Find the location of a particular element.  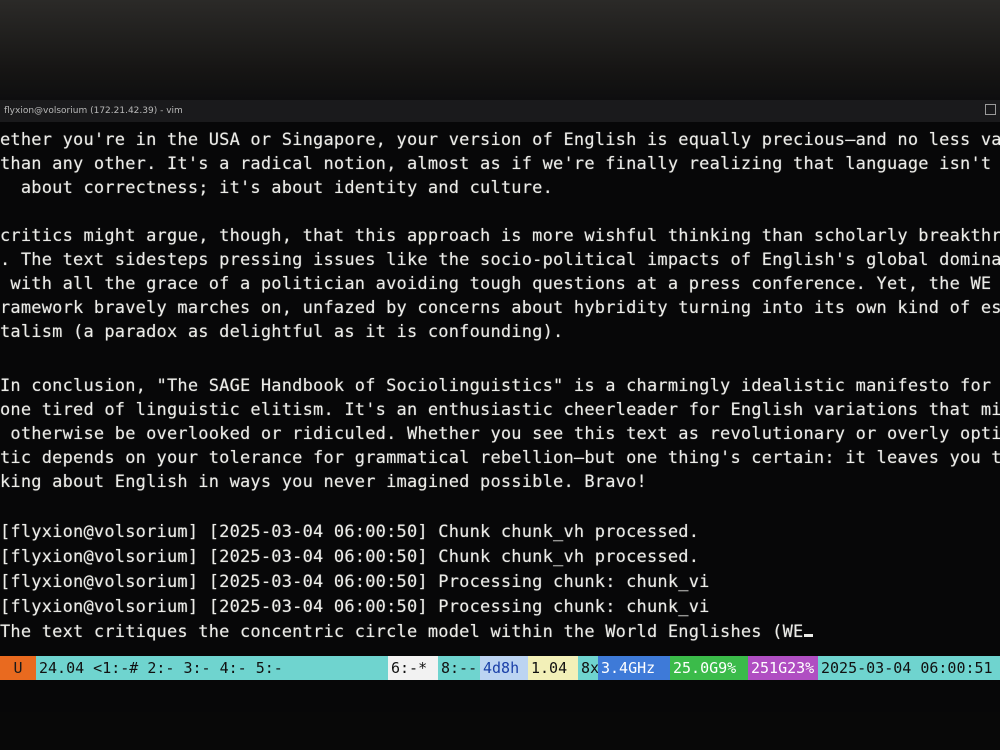

status-window-list: 24.04 <1:-# 2:- 3:- 4:- 5:- is located at coordinates (212, 668).